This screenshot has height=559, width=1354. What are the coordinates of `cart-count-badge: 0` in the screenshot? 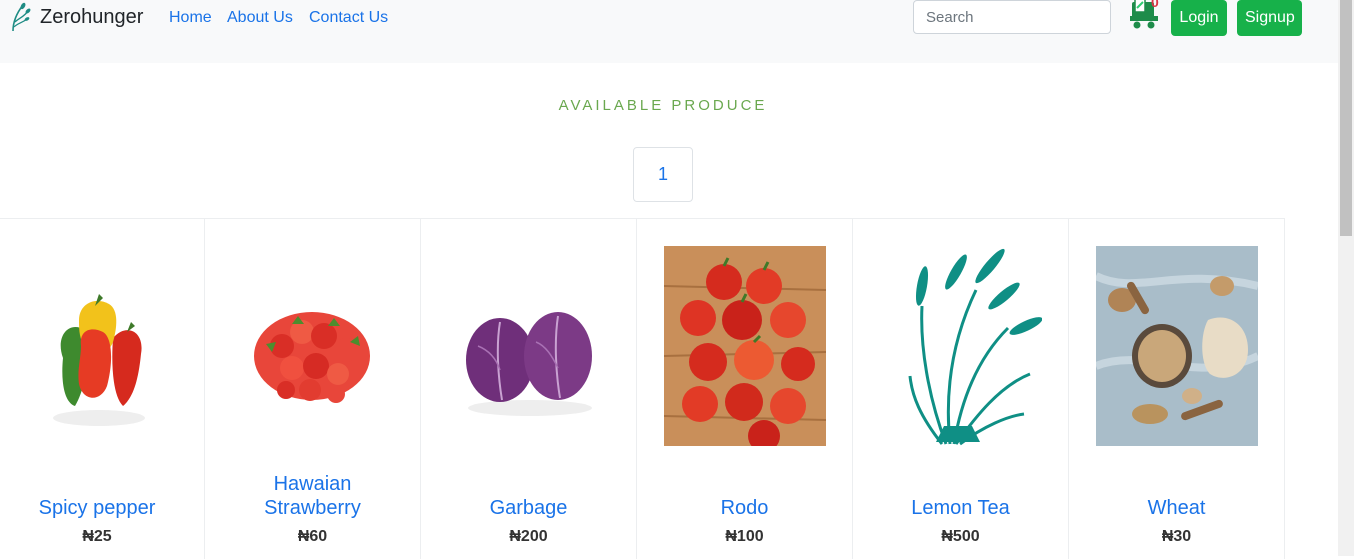 It's located at (1155, 5).